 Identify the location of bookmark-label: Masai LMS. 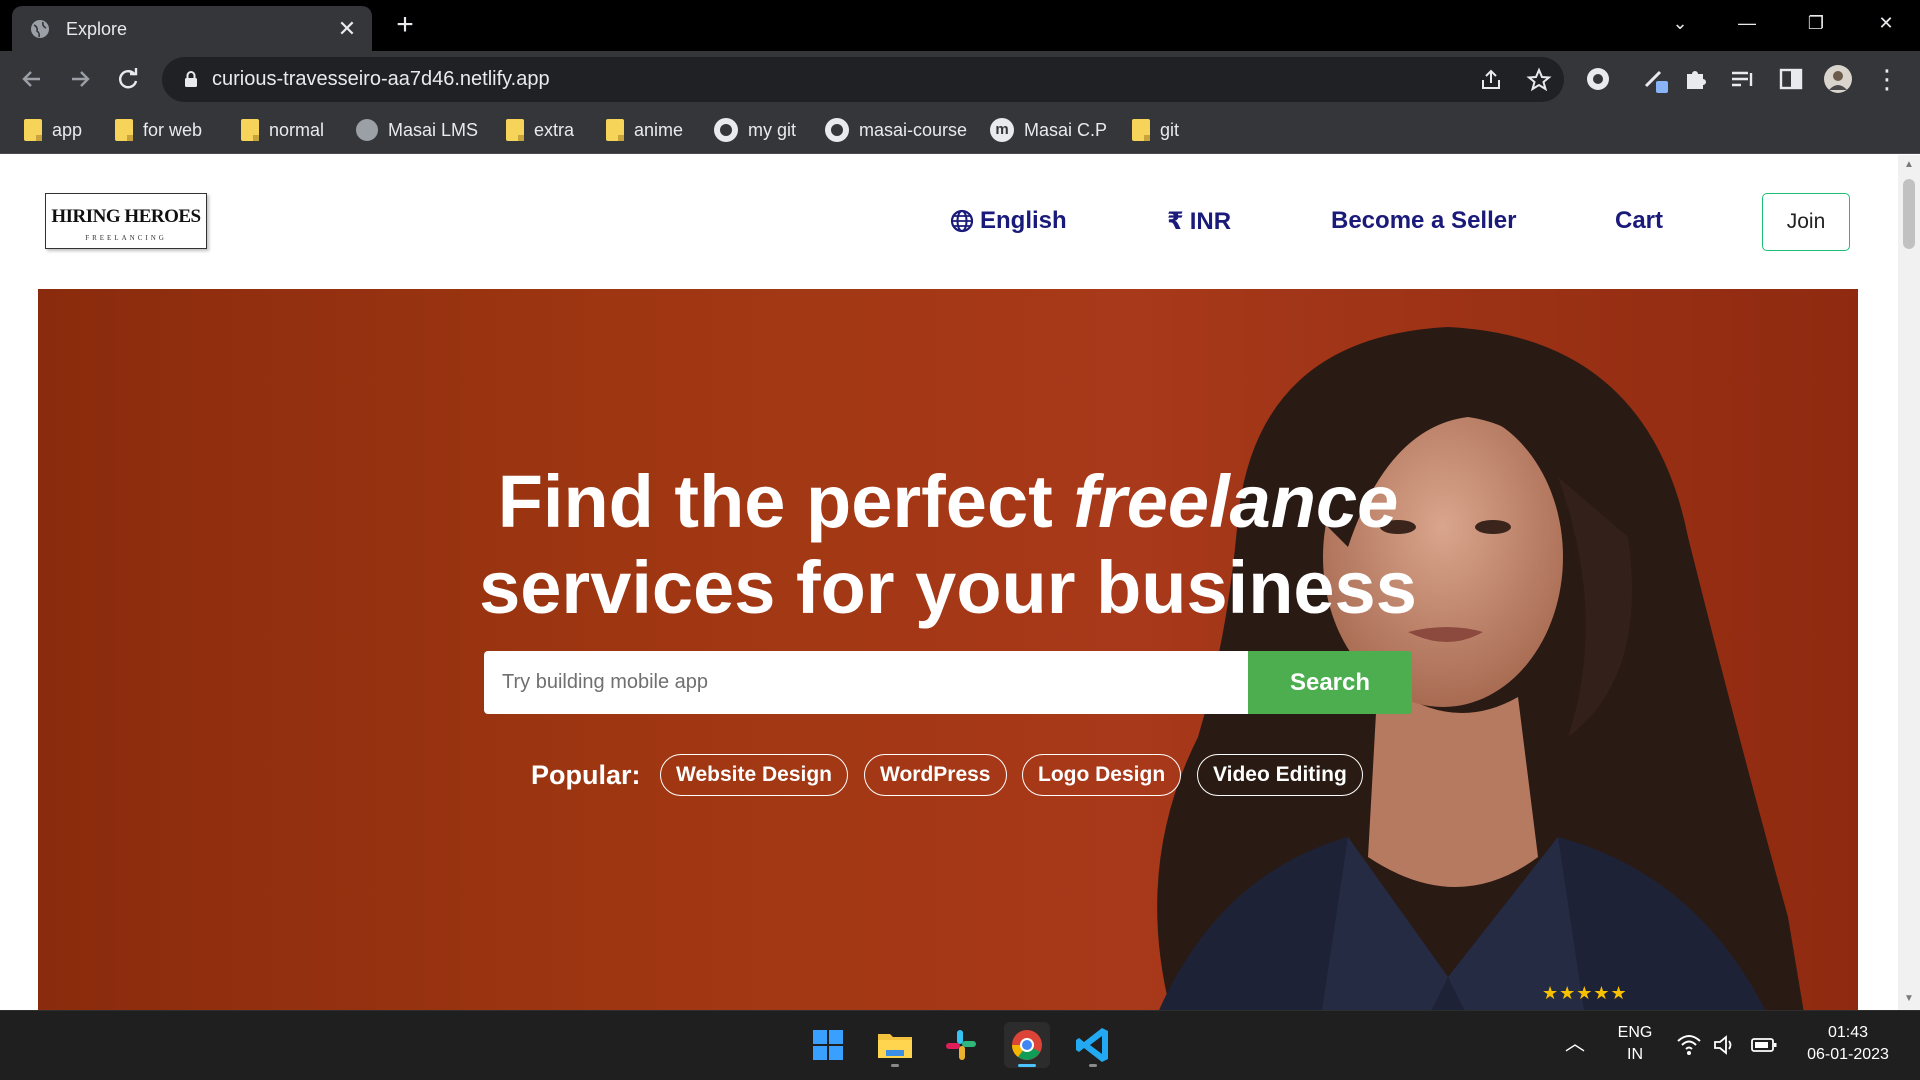
(433, 129).